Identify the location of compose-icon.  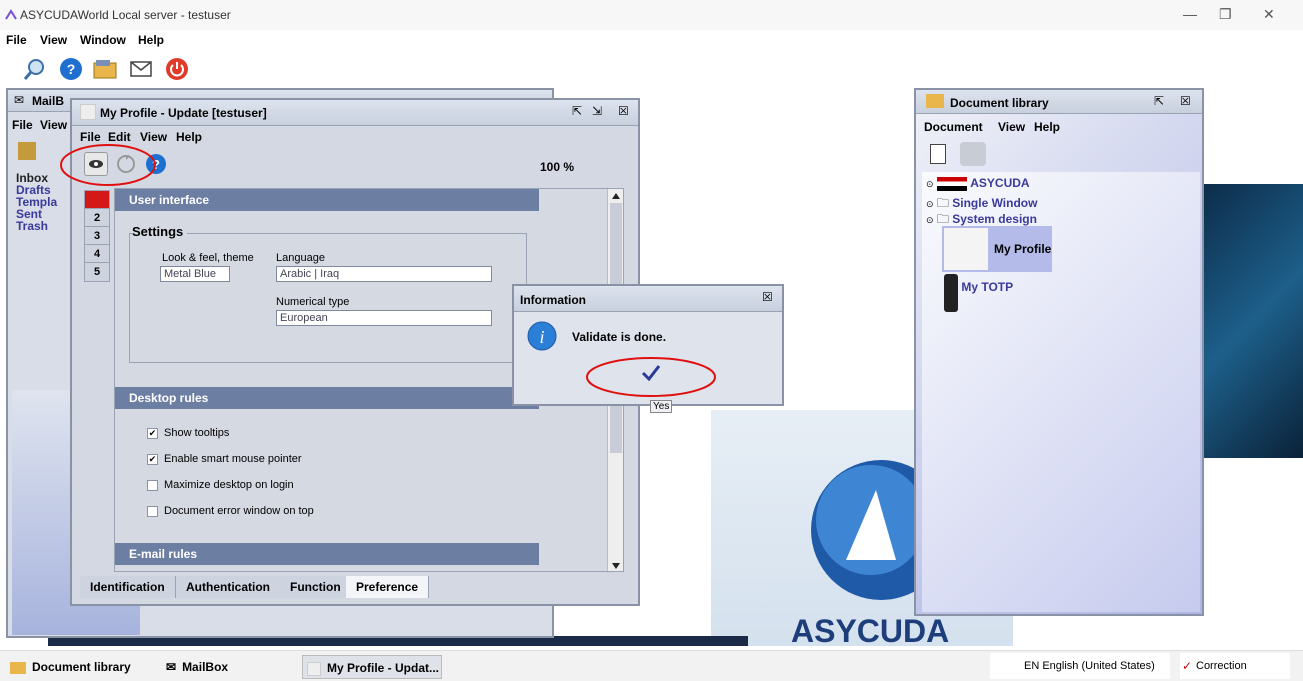
(27, 151).